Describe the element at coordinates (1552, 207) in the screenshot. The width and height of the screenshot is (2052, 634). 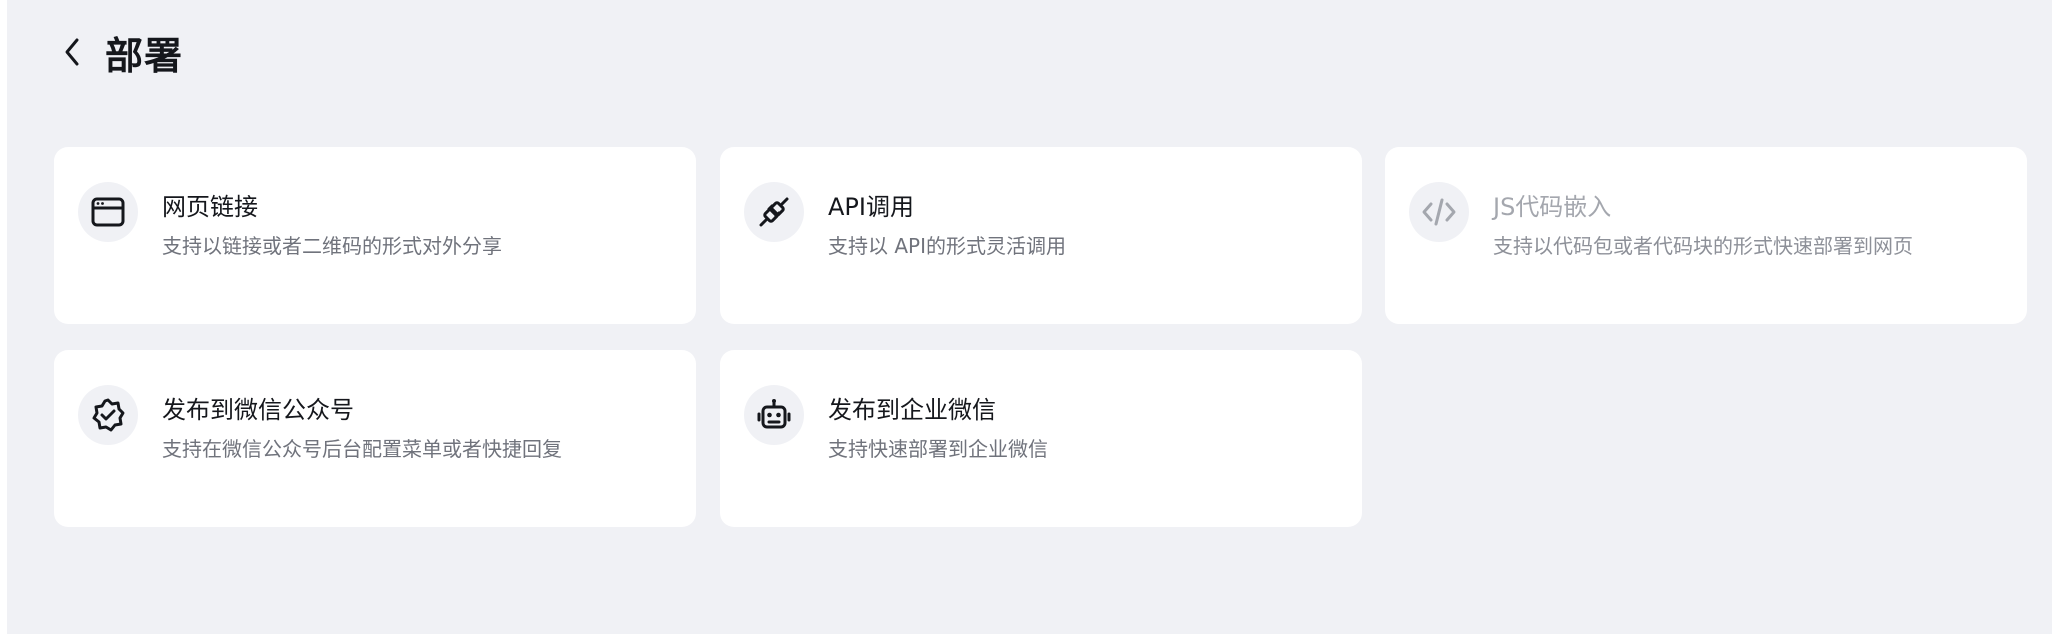
I see `card-title: JS代码嵌入` at that location.